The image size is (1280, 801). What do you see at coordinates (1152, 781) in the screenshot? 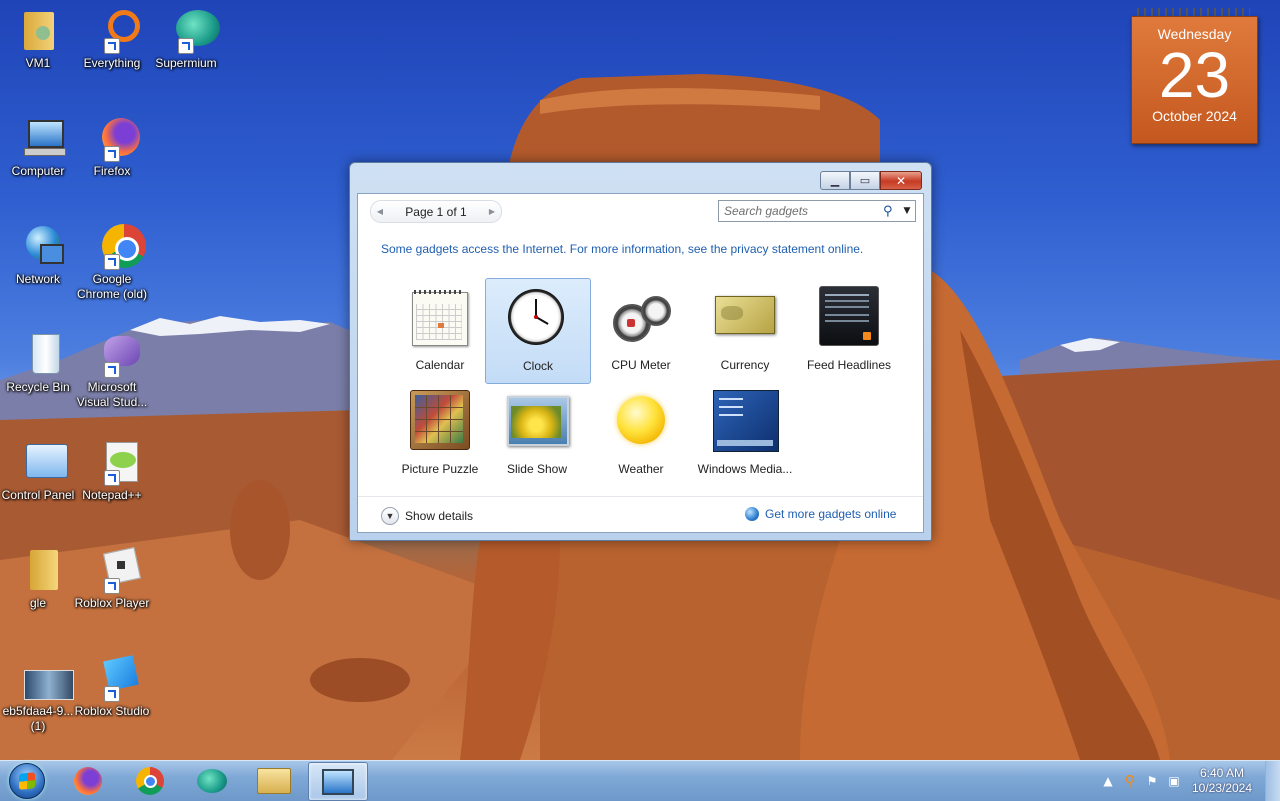
I see `action-center-flag-icon: ⚑` at bounding box center [1152, 781].